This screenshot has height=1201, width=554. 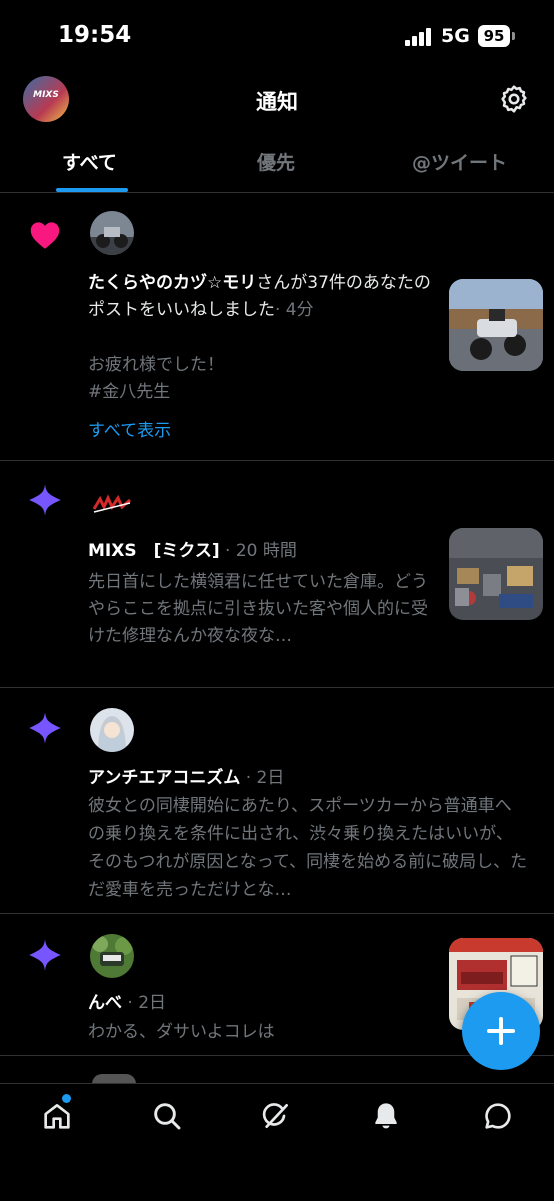 I want to click on active-tab-indicator, so click(x=92, y=190).